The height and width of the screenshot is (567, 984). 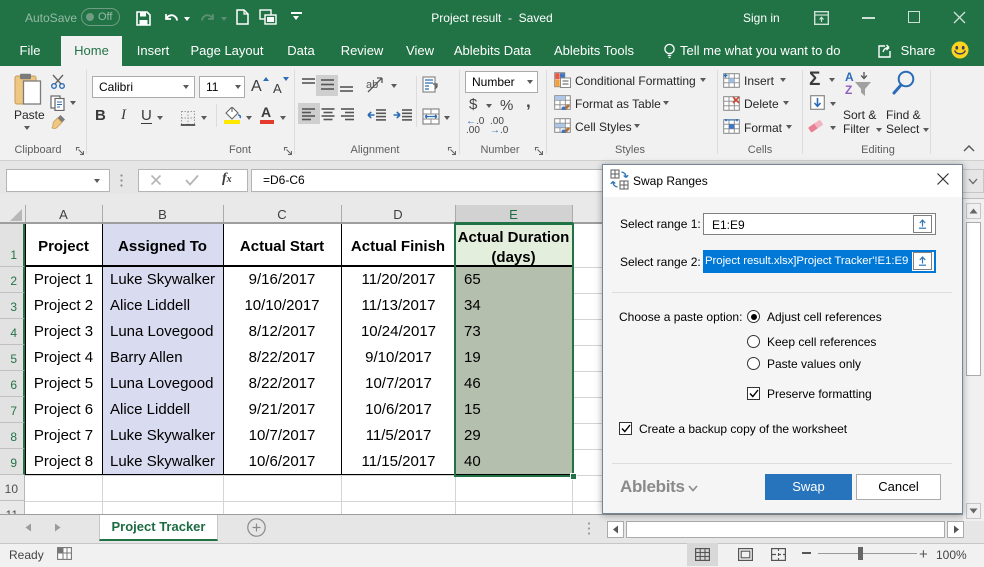 I want to click on svg-text: Z, so click(x=848, y=90).